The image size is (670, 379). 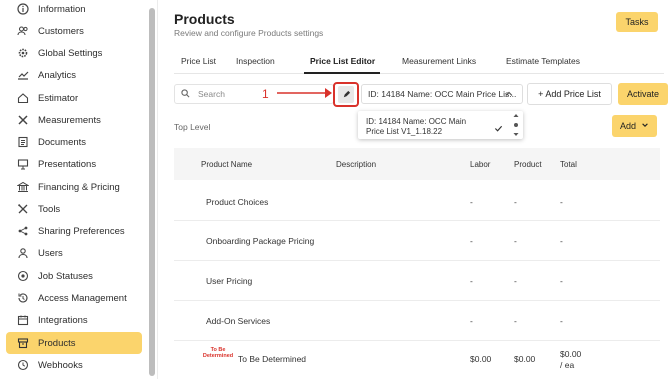 I want to click on tasks-button: Tasks, so click(x=637, y=22).